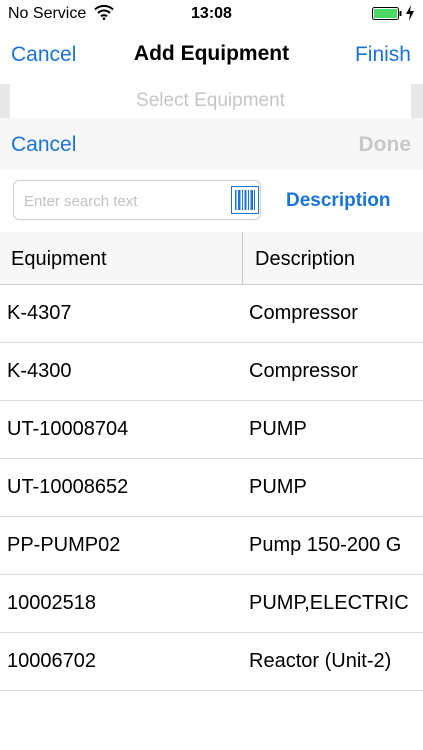 The image size is (423, 750). What do you see at coordinates (305, 259) in the screenshot?
I see `column-header-description: Description` at bounding box center [305, 259].